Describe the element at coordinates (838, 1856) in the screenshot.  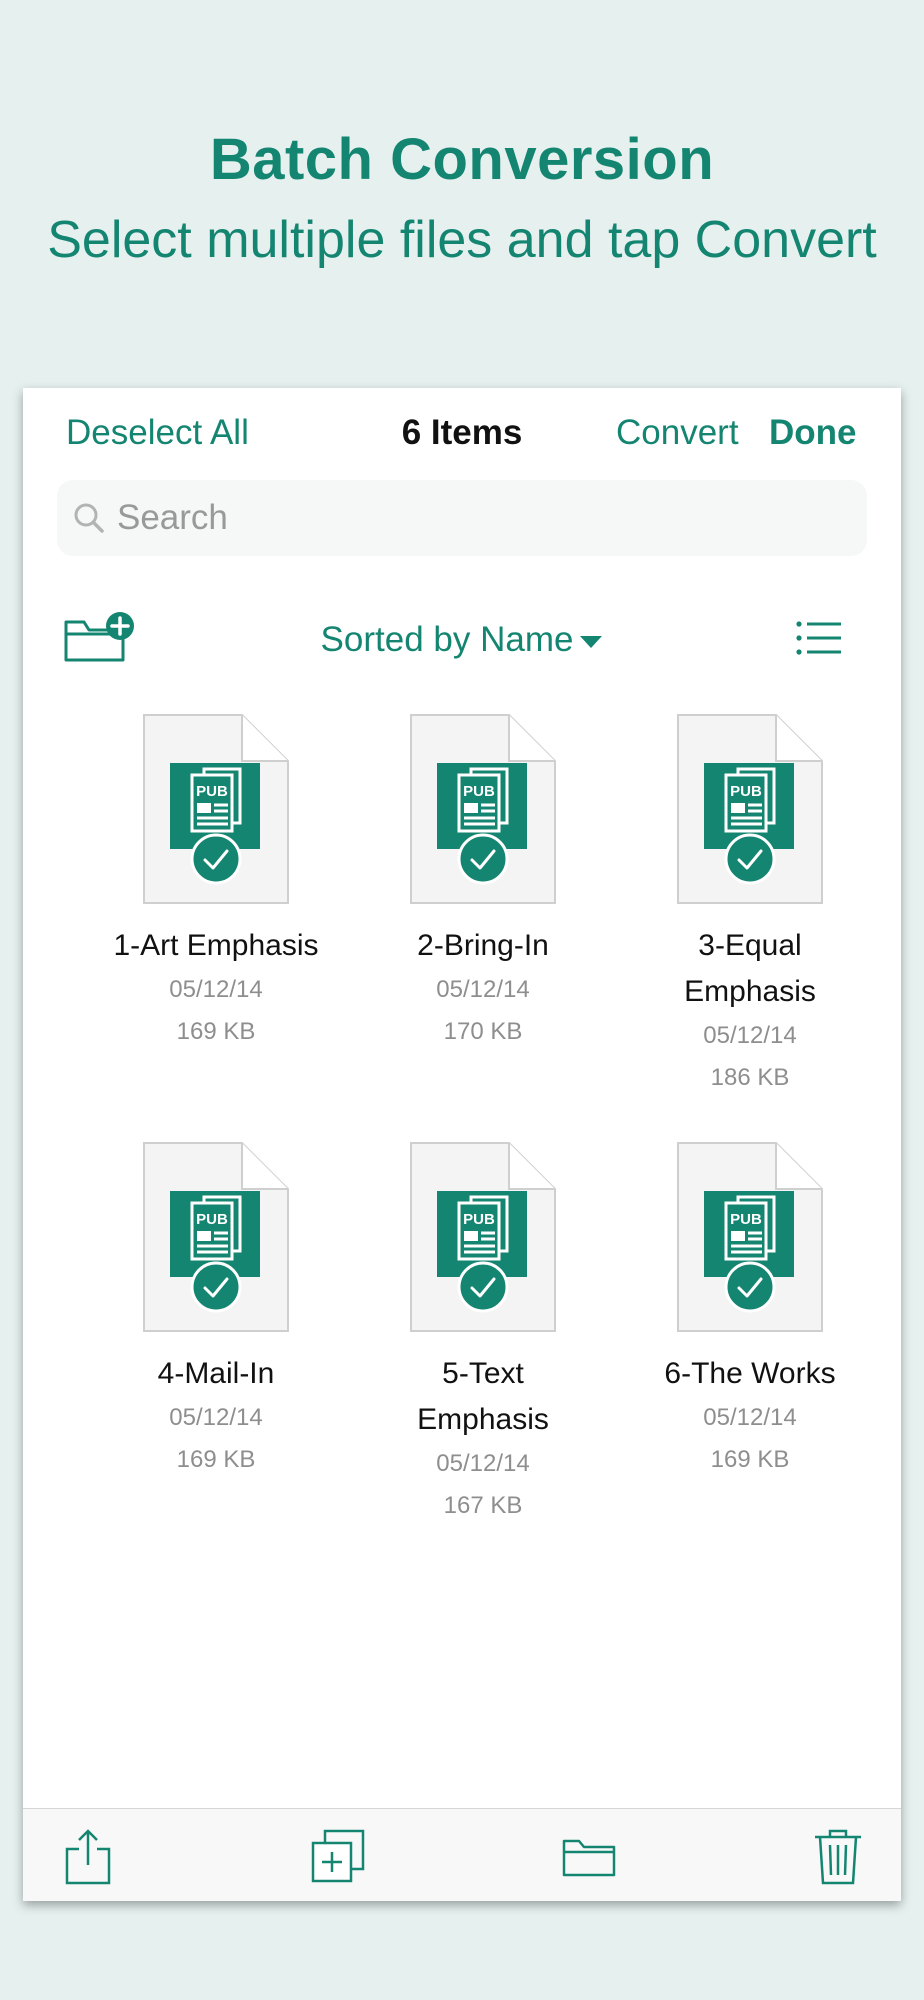
I see `trash-icon` at that location.